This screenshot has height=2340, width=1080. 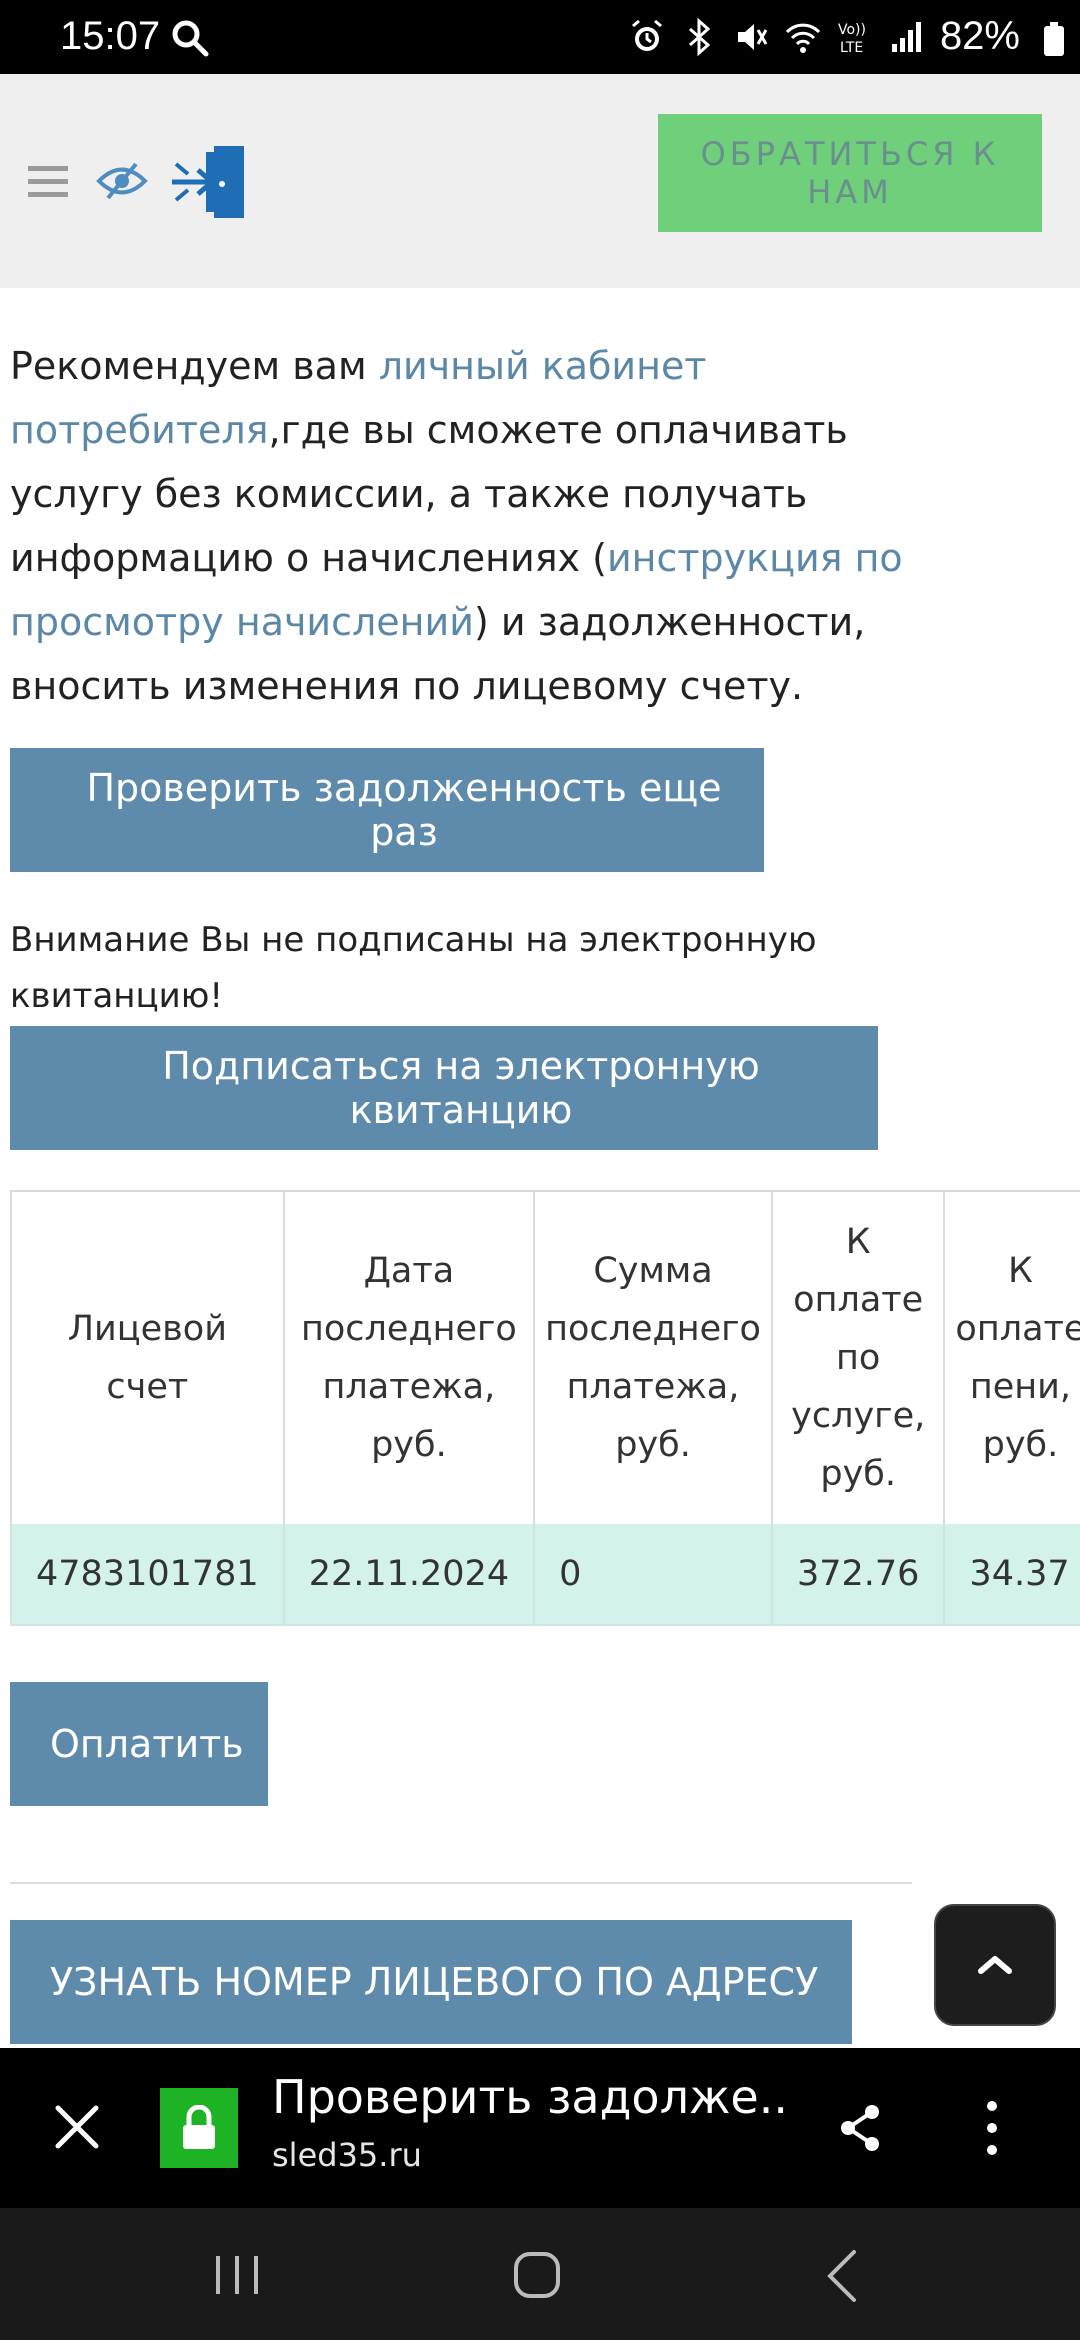 I want to click on site-header: ОБРАТИТЬСЯ К НАМ, so click(x=540, y=181).